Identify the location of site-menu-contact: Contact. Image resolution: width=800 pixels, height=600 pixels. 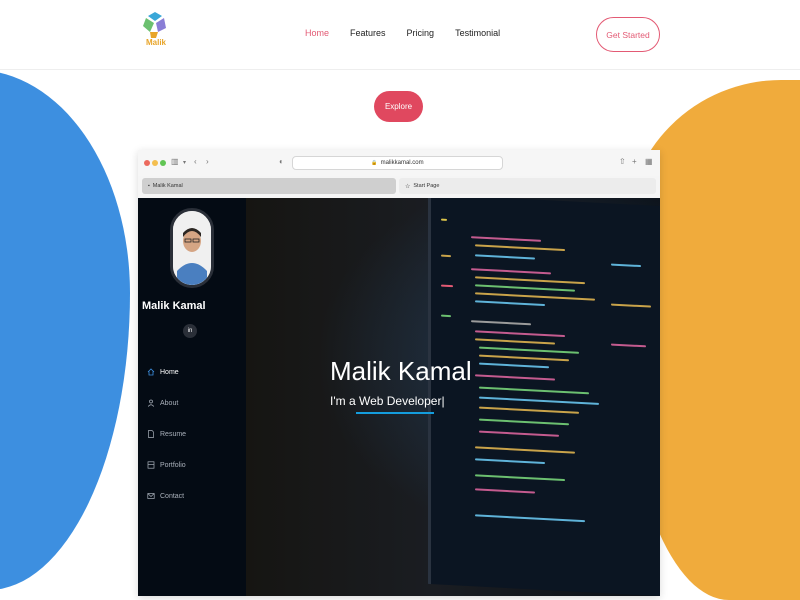
(165, 496).